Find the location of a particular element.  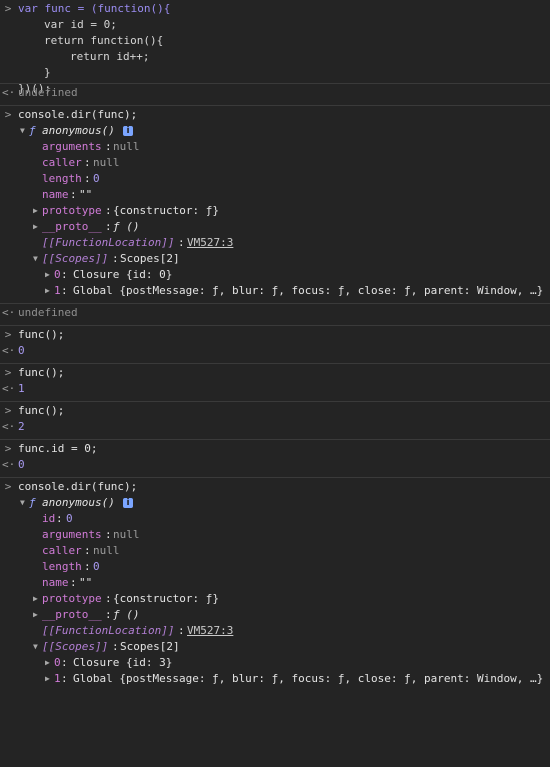

console-entry-call: > func(); <· 0 is located at coordinates (275, 345).